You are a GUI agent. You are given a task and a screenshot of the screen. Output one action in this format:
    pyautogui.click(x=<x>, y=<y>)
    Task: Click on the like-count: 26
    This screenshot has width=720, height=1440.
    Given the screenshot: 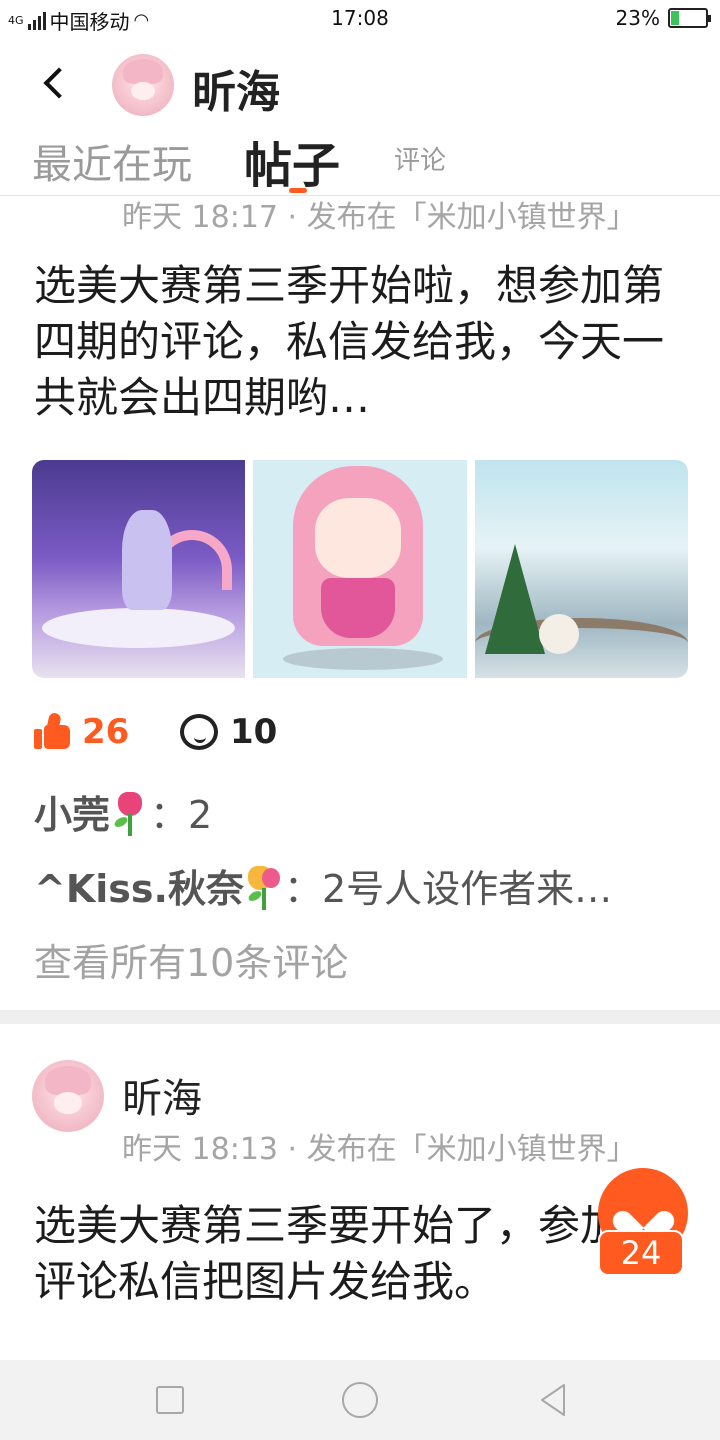 What is the action you would take?
    pyautogui.click(x=106, y=732)
    